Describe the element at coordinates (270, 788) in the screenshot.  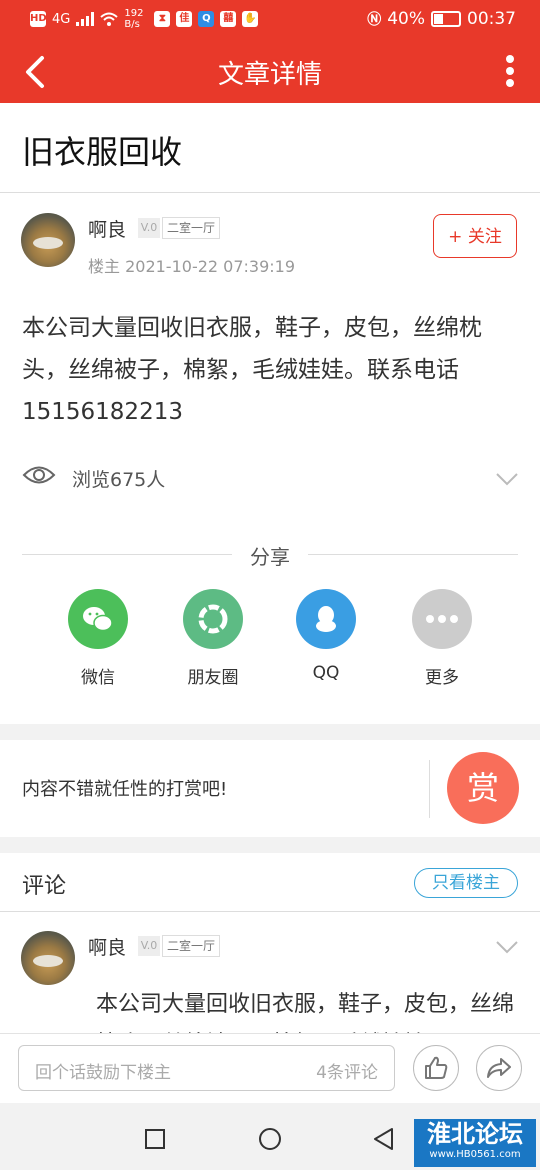
I see `reward-section: 内容不错就任性的打赏吧! 赏` at that location.